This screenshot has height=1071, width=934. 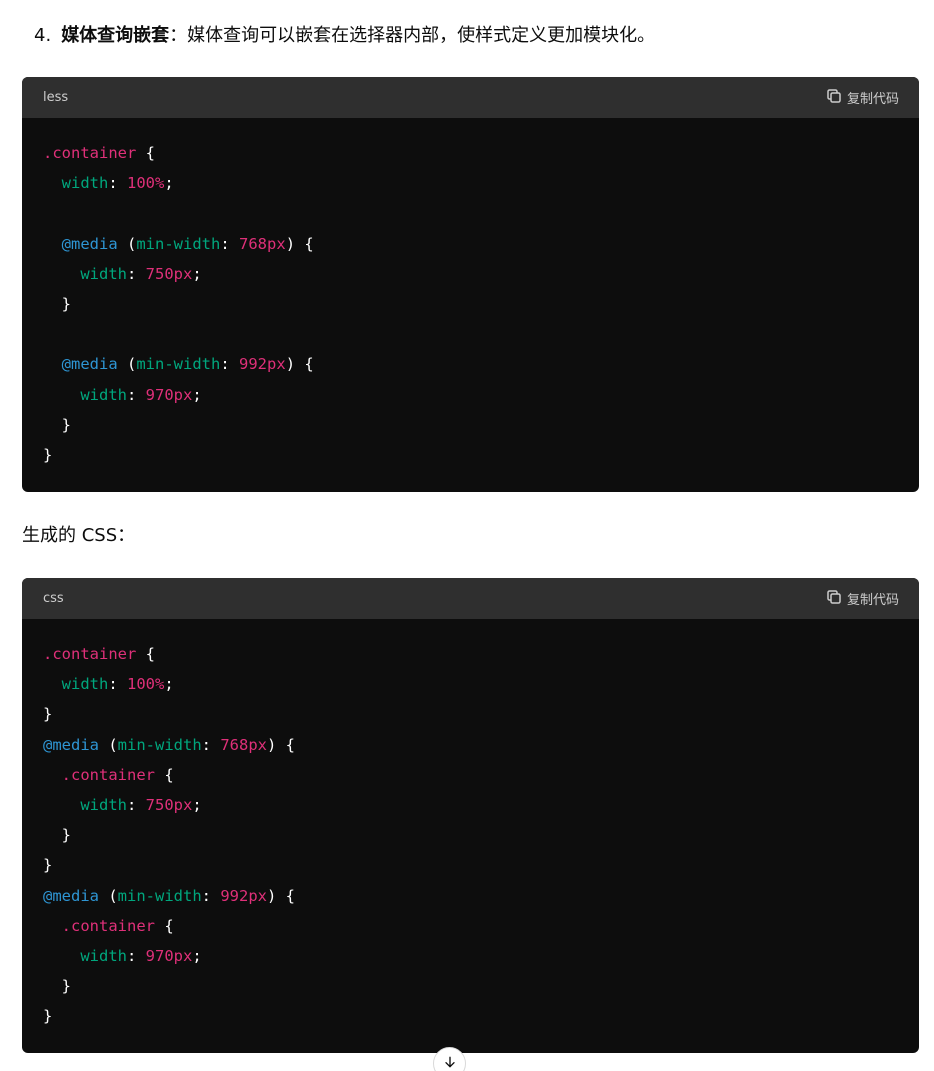 I want to click on code-header: less 复制代码, so click(x=470, y=97).